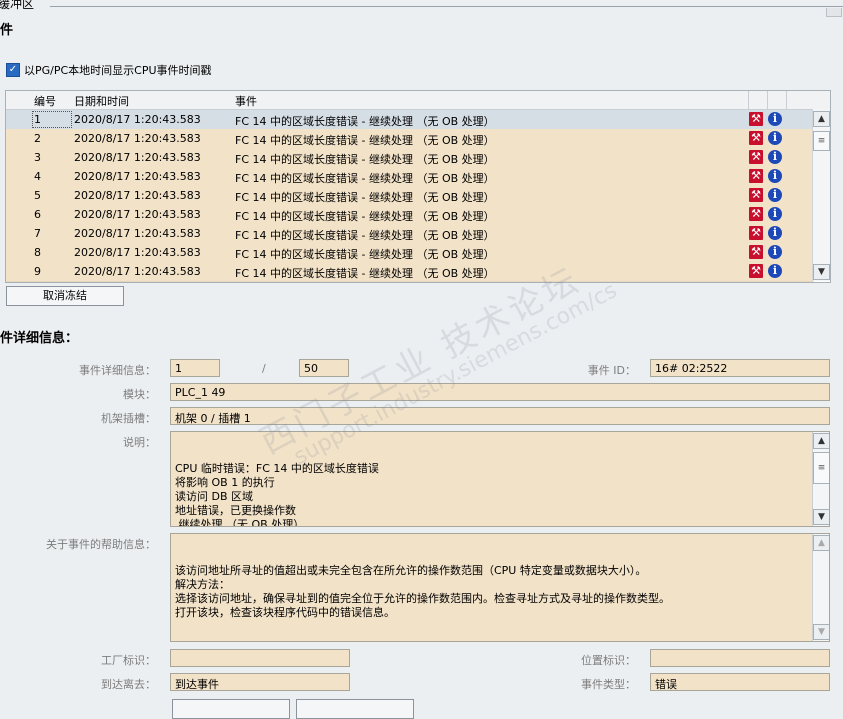 The width and height of the screenshot is (843, 719). Describe the element at coordinates (65, 296) in the screenshot. I see `unfreeze-button: 取消冻结` at that location.